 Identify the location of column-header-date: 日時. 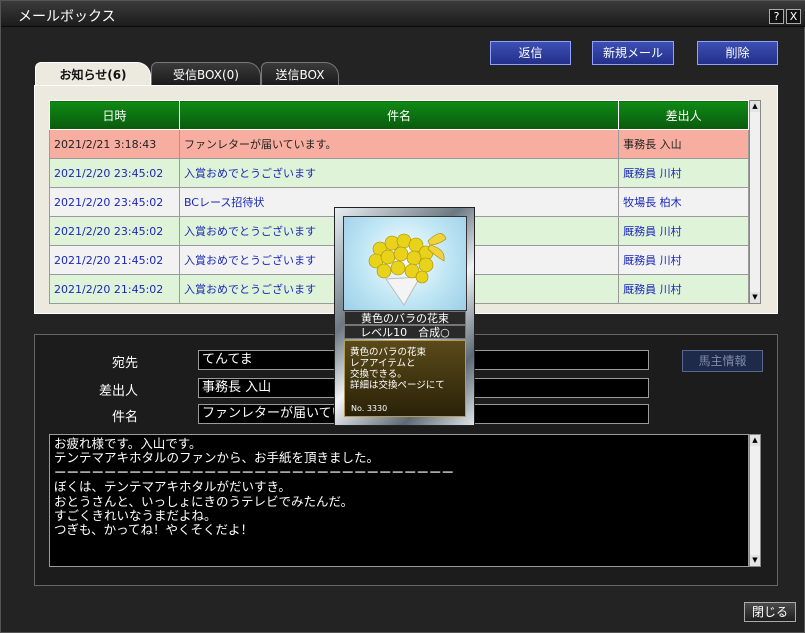
(114, 115).